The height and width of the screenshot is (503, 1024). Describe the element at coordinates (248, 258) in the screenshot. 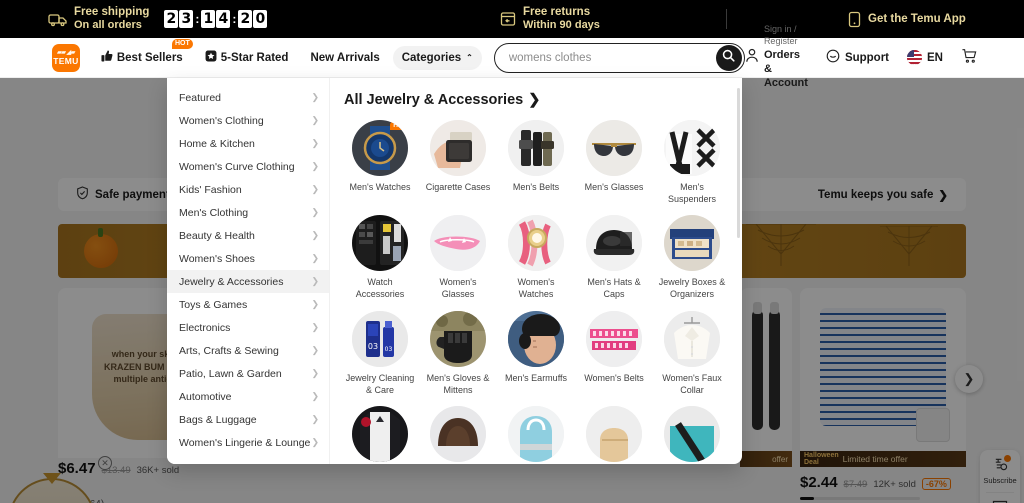

I see `dd-cat-womens-shoes: Women's Shoes ❯` at that location.